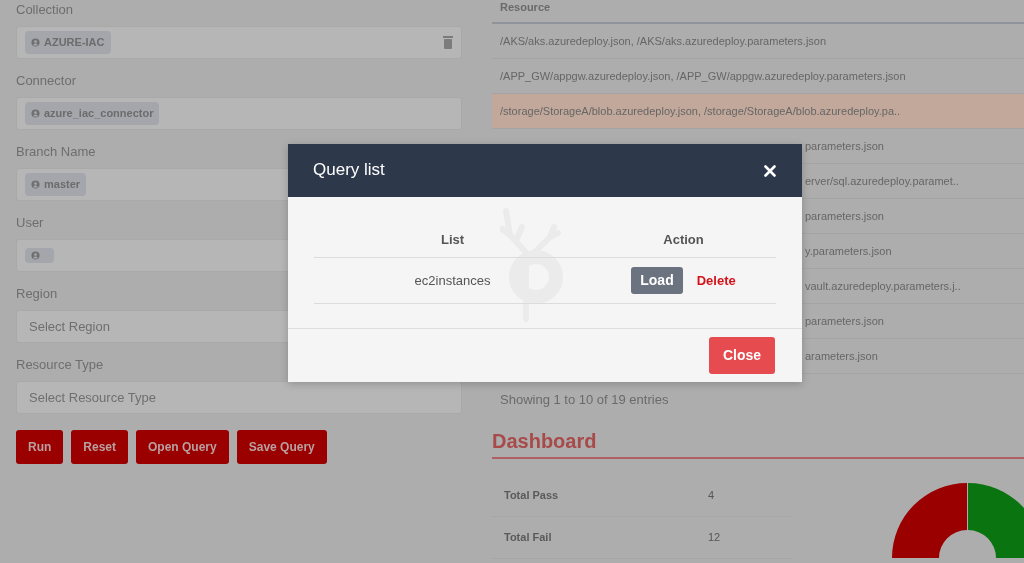 This screenshot has width=1024, height=563. Describe the element at coordinates (45, 10) in the screenshot. I see `field-label: Collection` at that location.